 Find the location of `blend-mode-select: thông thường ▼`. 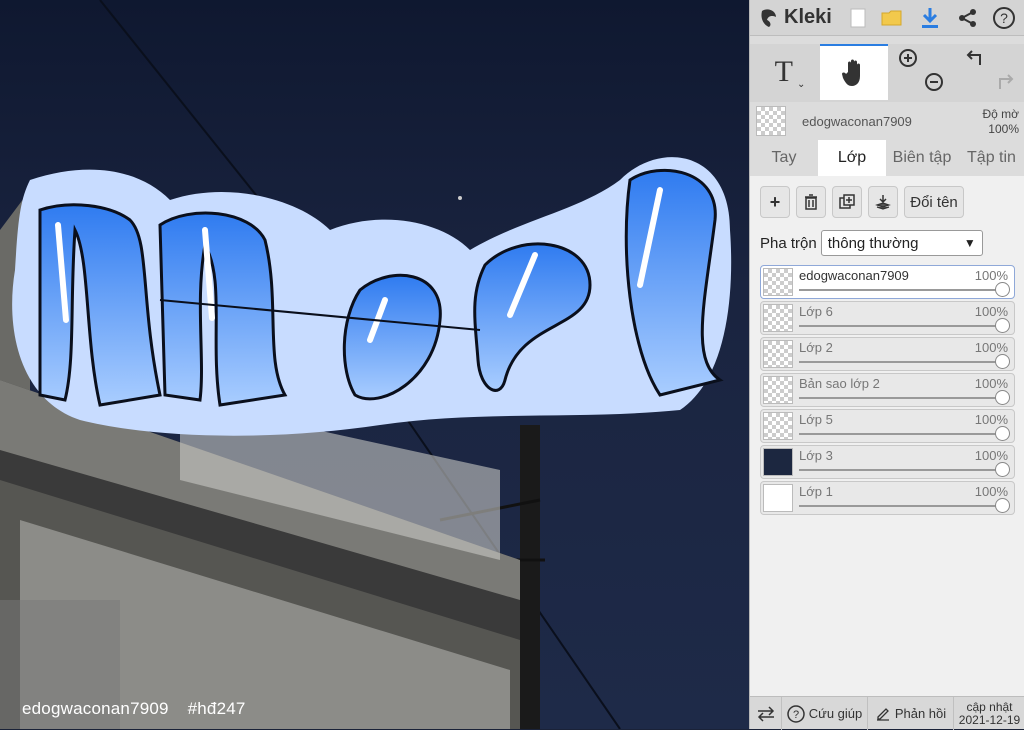

blend-mode-select: thông thường ▼ is located at coordinates (901, 243).